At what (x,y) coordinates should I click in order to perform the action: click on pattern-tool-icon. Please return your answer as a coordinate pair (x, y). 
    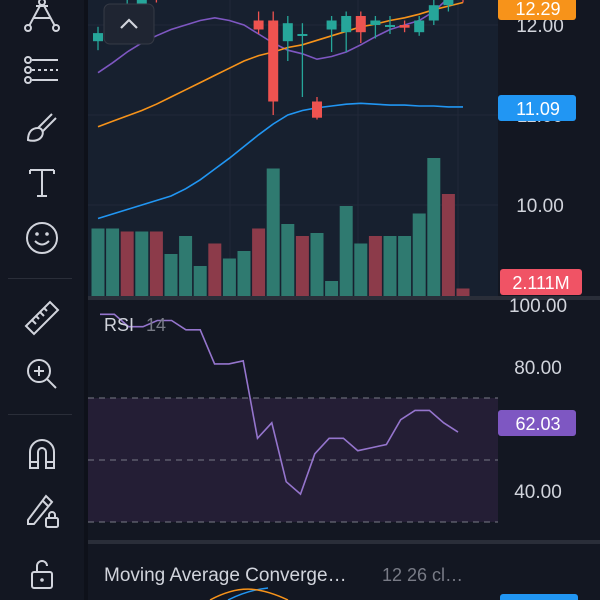
    Looking at the image, I should click on (42, 16).